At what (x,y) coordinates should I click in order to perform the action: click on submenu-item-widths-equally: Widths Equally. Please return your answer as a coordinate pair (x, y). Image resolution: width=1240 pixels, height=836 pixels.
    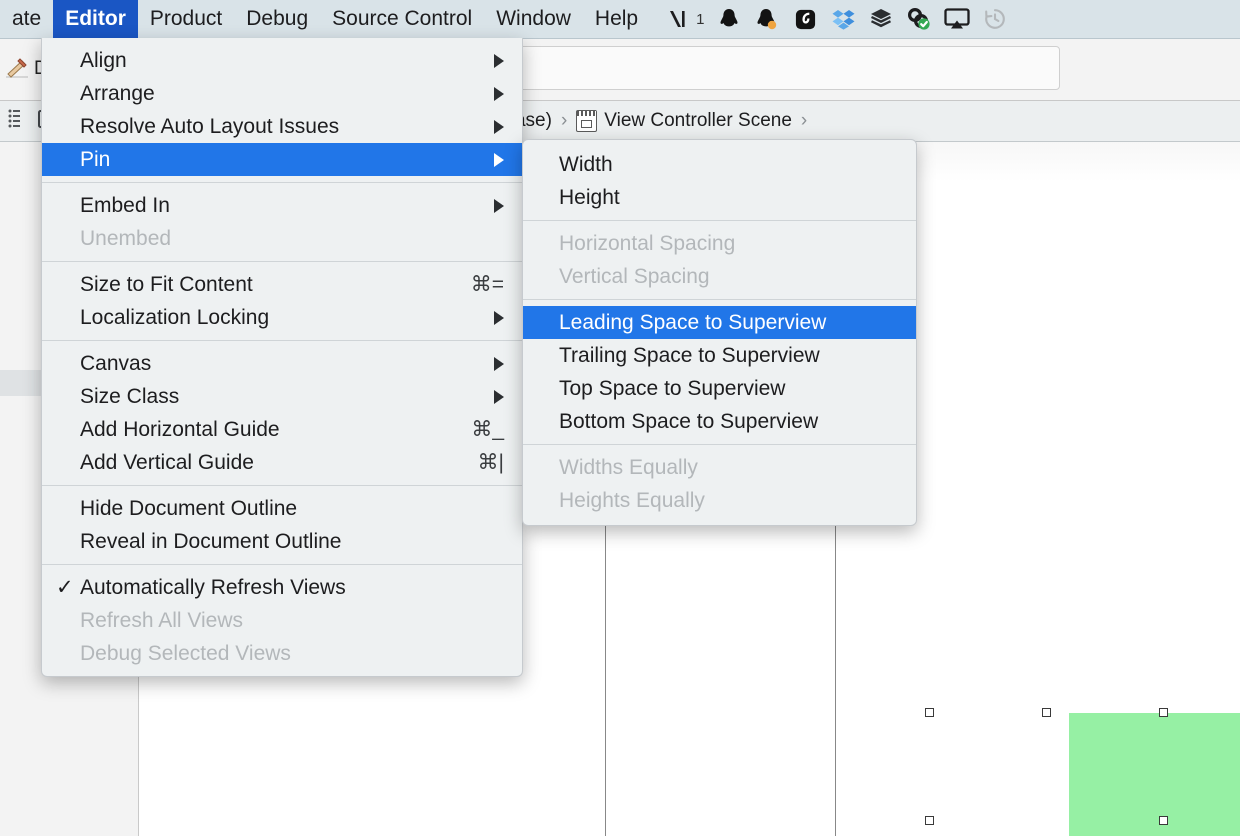
    Looking at the image, I should click on (719, 467).